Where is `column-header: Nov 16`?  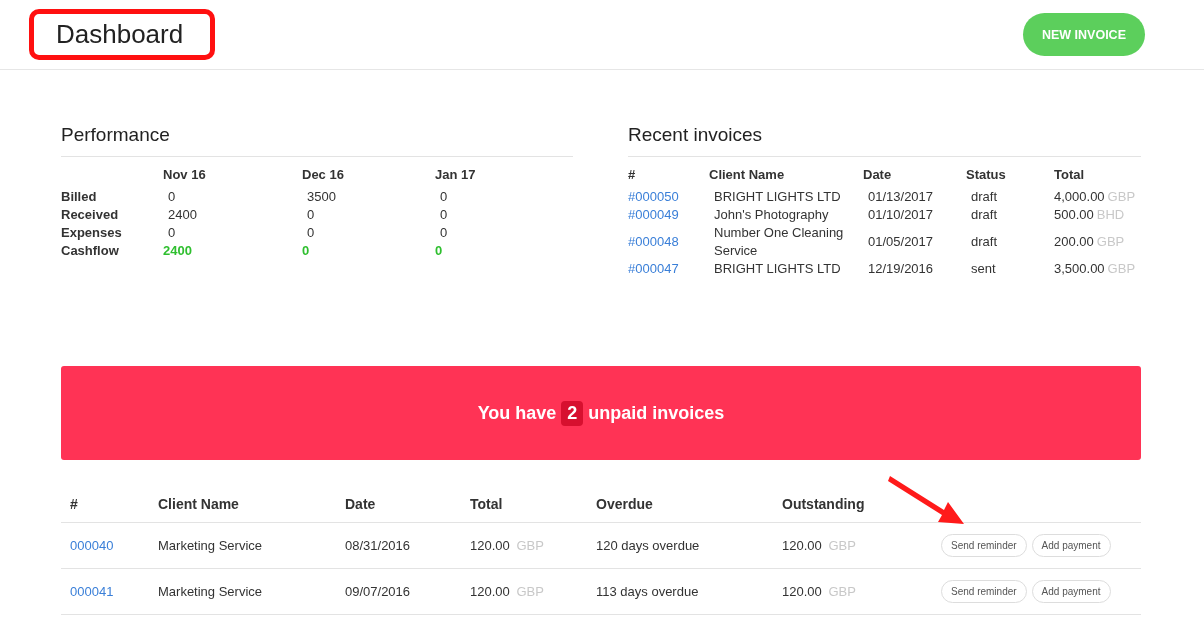
column-header: Nov 16 is located at coordinates (185, 175).